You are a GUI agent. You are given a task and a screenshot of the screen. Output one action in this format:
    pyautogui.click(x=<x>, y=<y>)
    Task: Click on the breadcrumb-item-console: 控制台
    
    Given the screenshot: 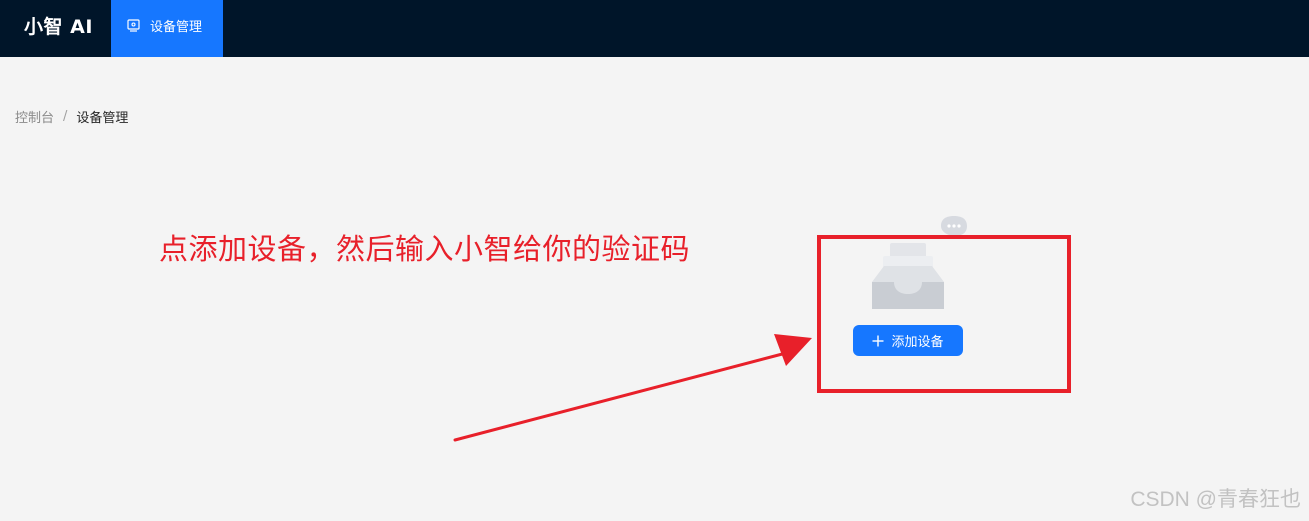 What is the action you would take?
    pyautogui.click(x=34, y=116)
    